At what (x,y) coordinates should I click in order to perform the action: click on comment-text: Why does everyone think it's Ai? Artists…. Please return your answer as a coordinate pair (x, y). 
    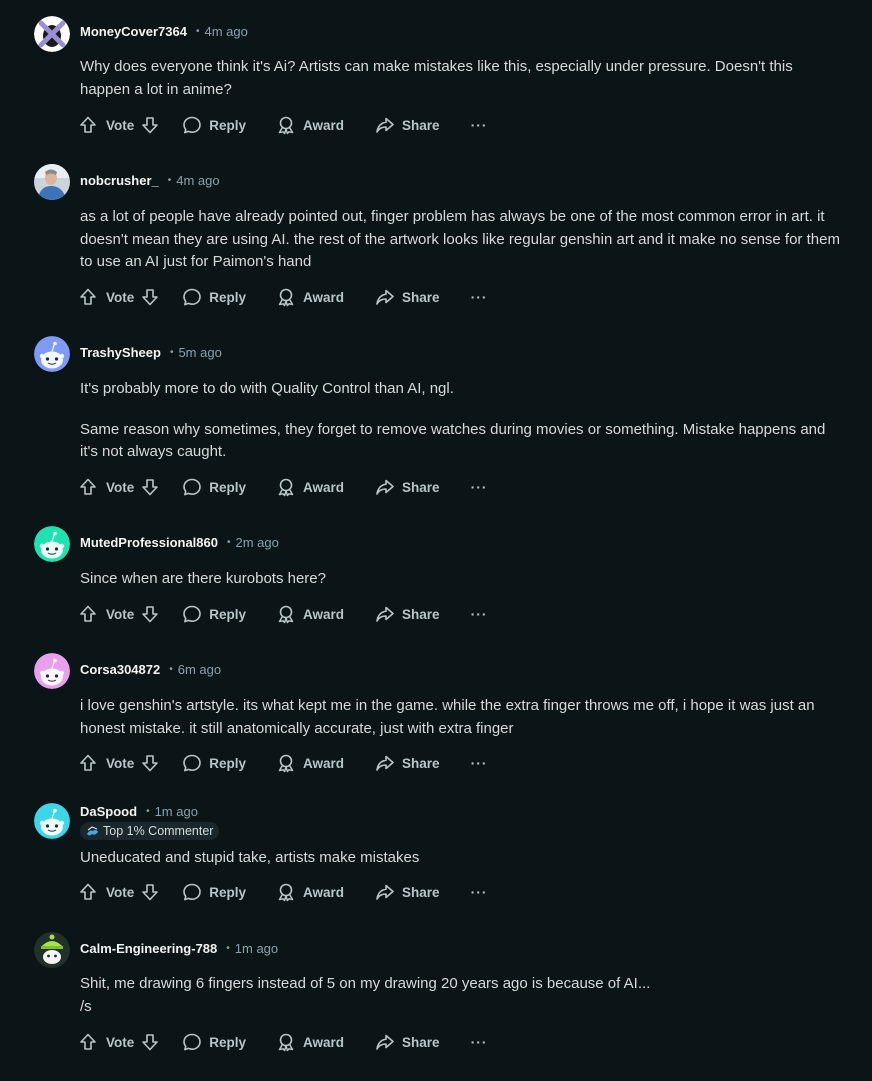
    Looking at the image, I should click on (436, 78).